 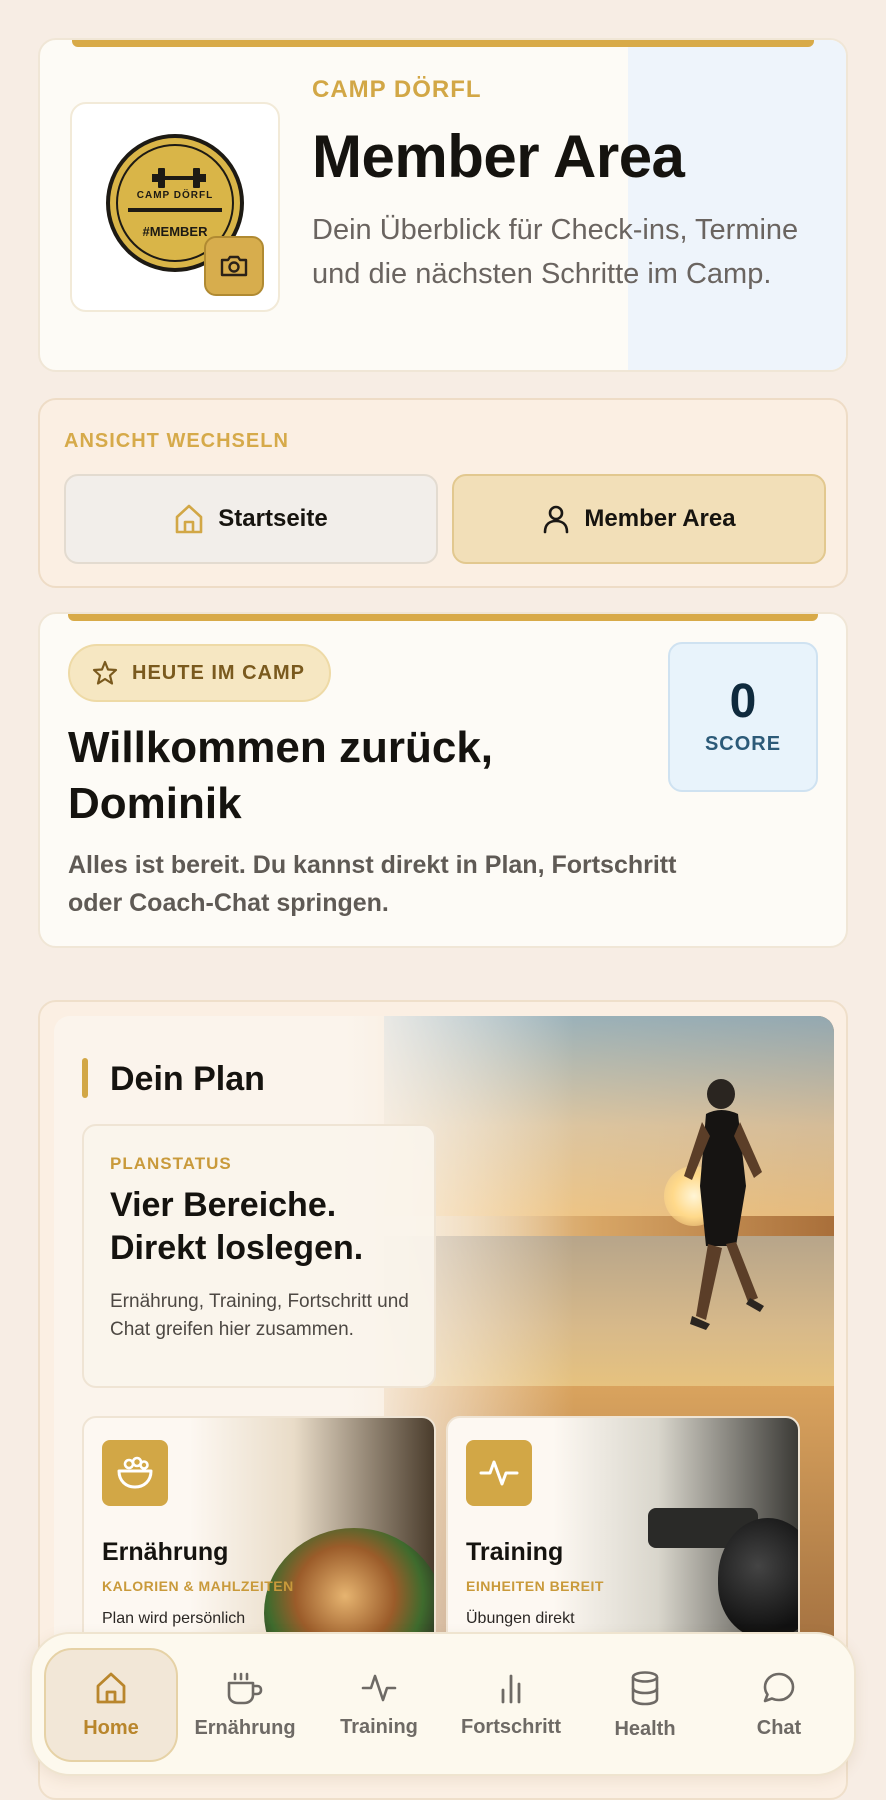 I want to click on plan-status-title: Vier Bereiche. Direkt loslegen., so click(x=237, y=1226).